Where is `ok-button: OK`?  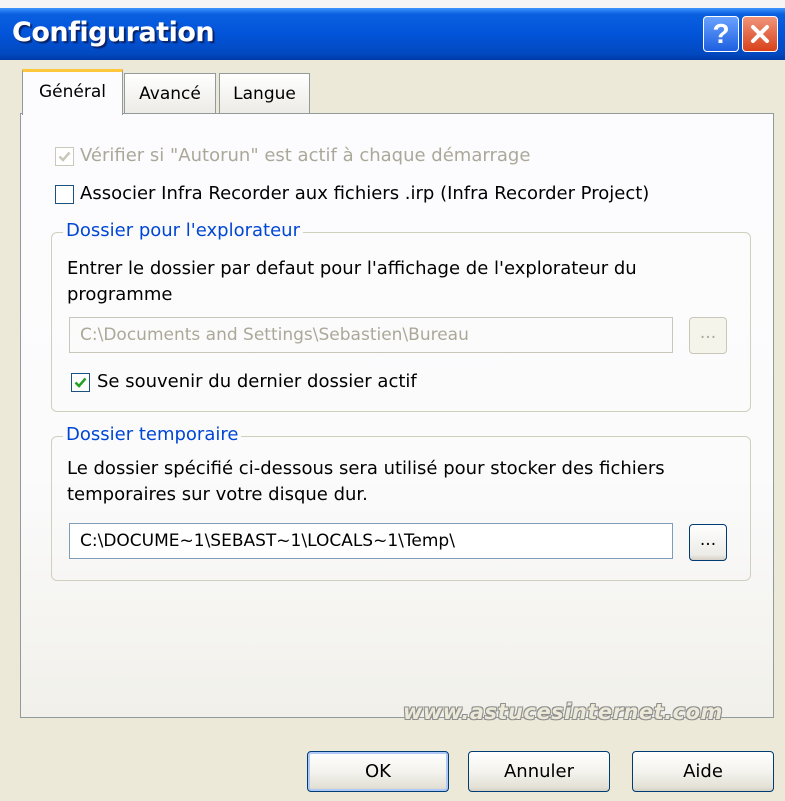 ok-button: OK is located at coordinates (378, 771).